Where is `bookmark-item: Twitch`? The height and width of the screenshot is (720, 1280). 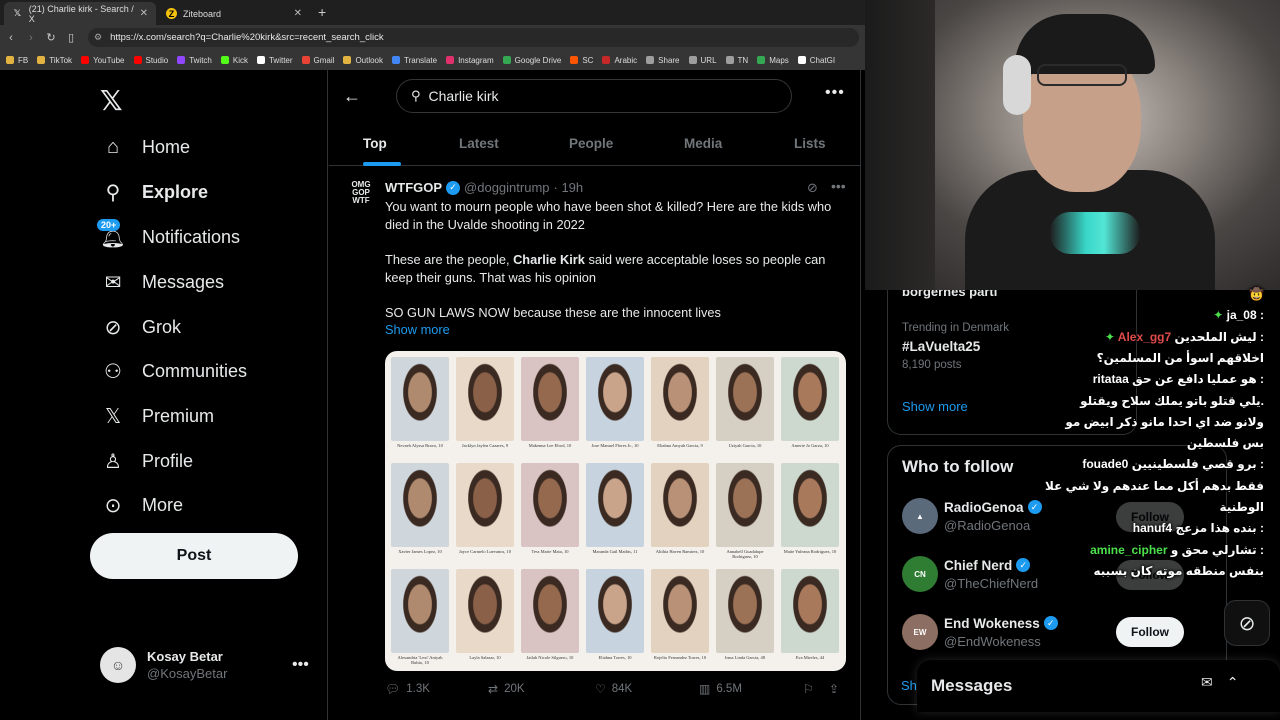 bookmark-item: Twitch is located at coordinates (194, 60).